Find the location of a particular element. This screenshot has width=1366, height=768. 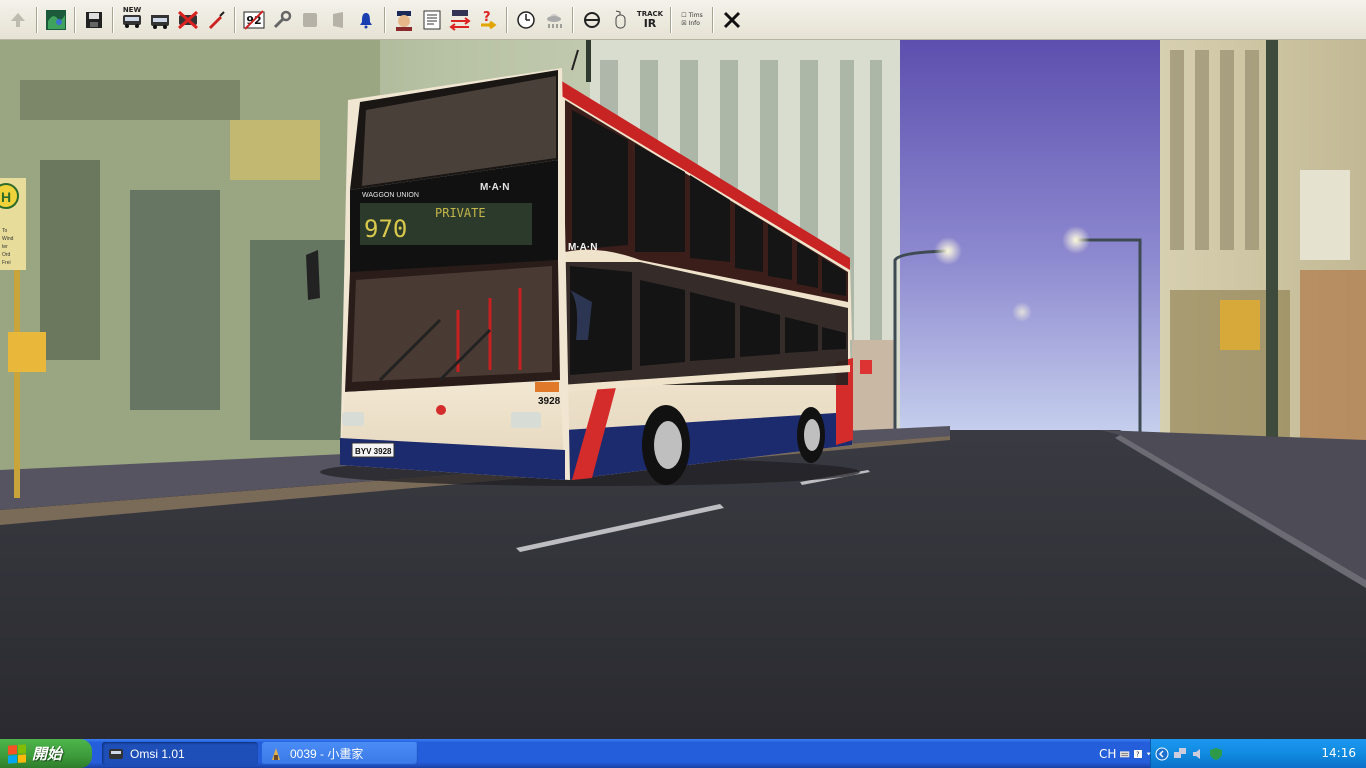

language-indicator: CH is located at coordinates (1108, 753).